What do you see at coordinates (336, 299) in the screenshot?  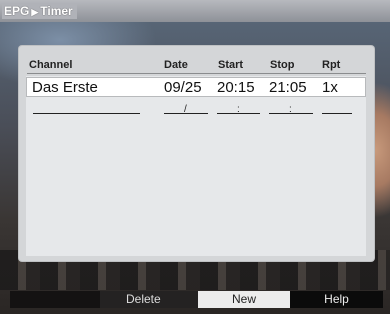 I see `help-button: Help` at bounding box center [336, 299].